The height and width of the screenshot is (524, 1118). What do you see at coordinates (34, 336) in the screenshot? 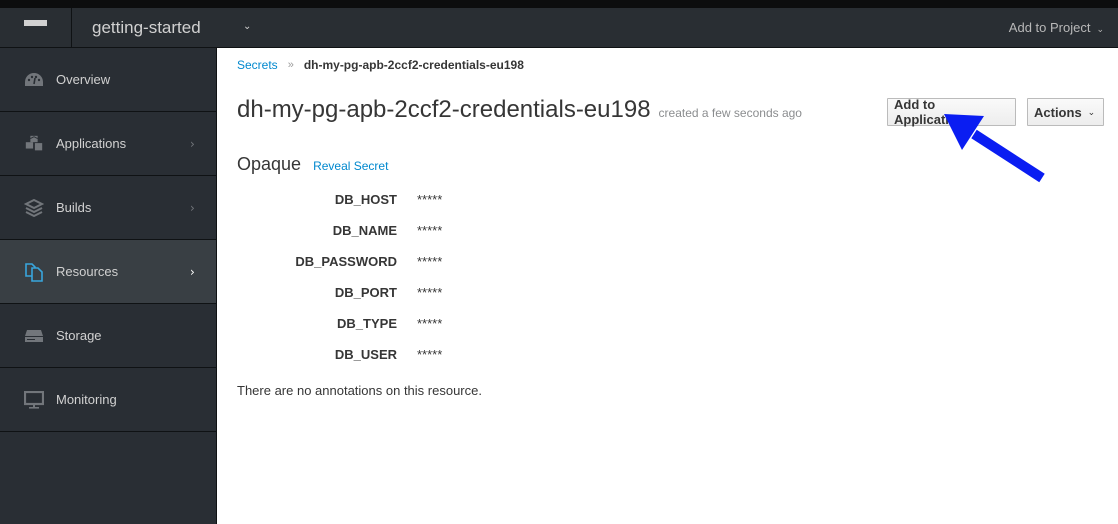
I see `storage-icon` at bounding box center [34, 336].